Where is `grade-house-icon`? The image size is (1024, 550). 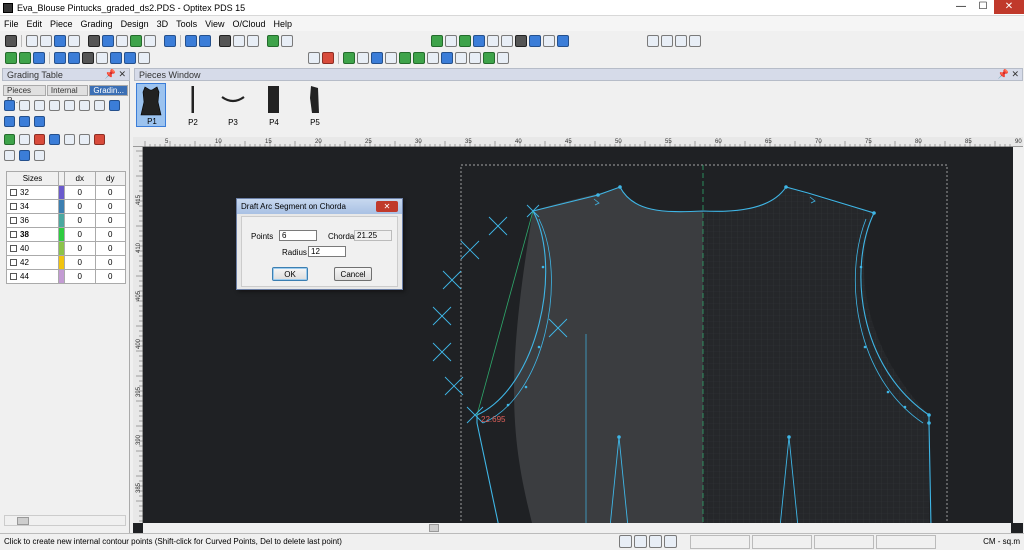
grade-house-icon is located at coordinates (54, 139).